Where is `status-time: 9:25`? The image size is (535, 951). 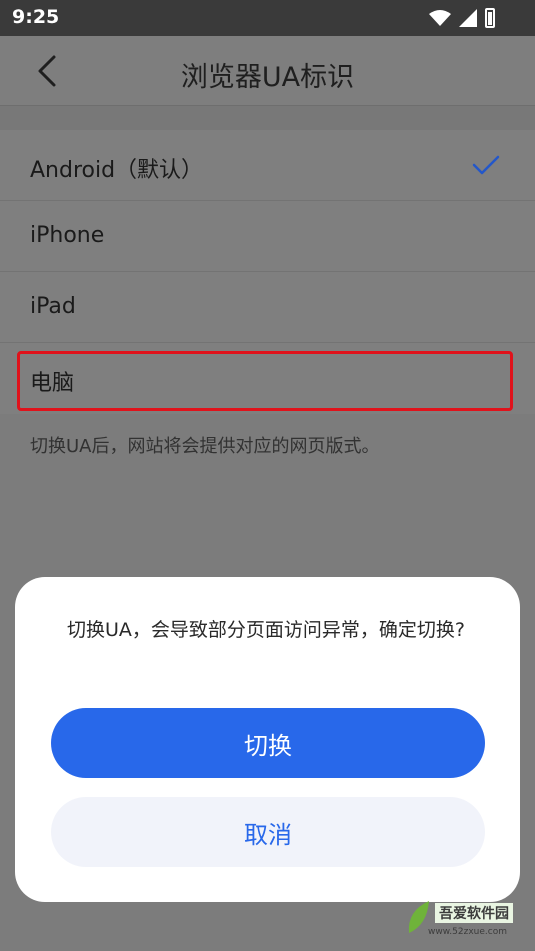 status-time: 9:25 is located at coordinates (36, 17).